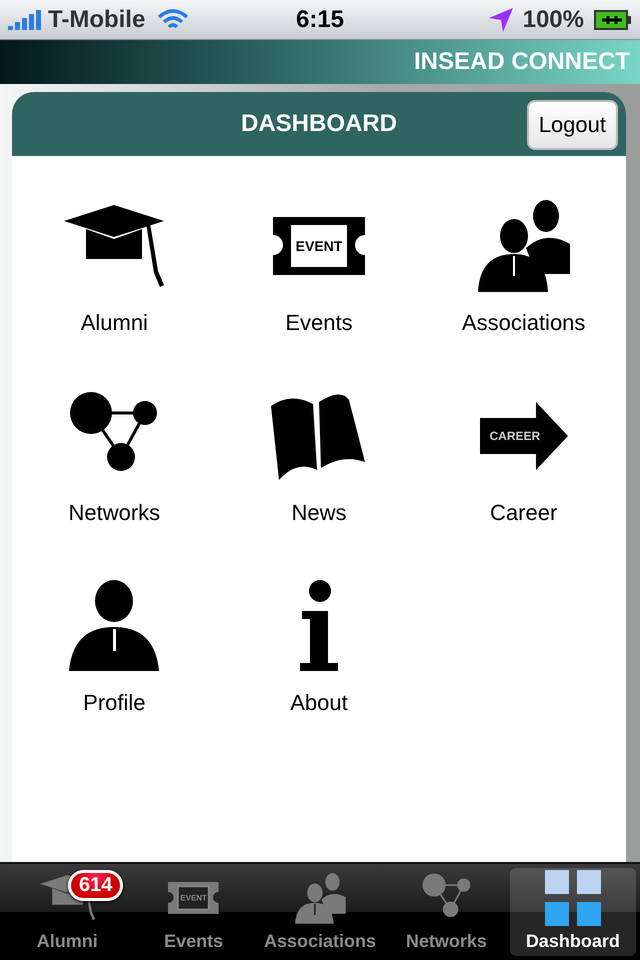 This screenshot has width=640, height=960. What do you see at coordinates (613, 20) in the screenshot?
I see `battery-icon` at bounding box center [613, 20].